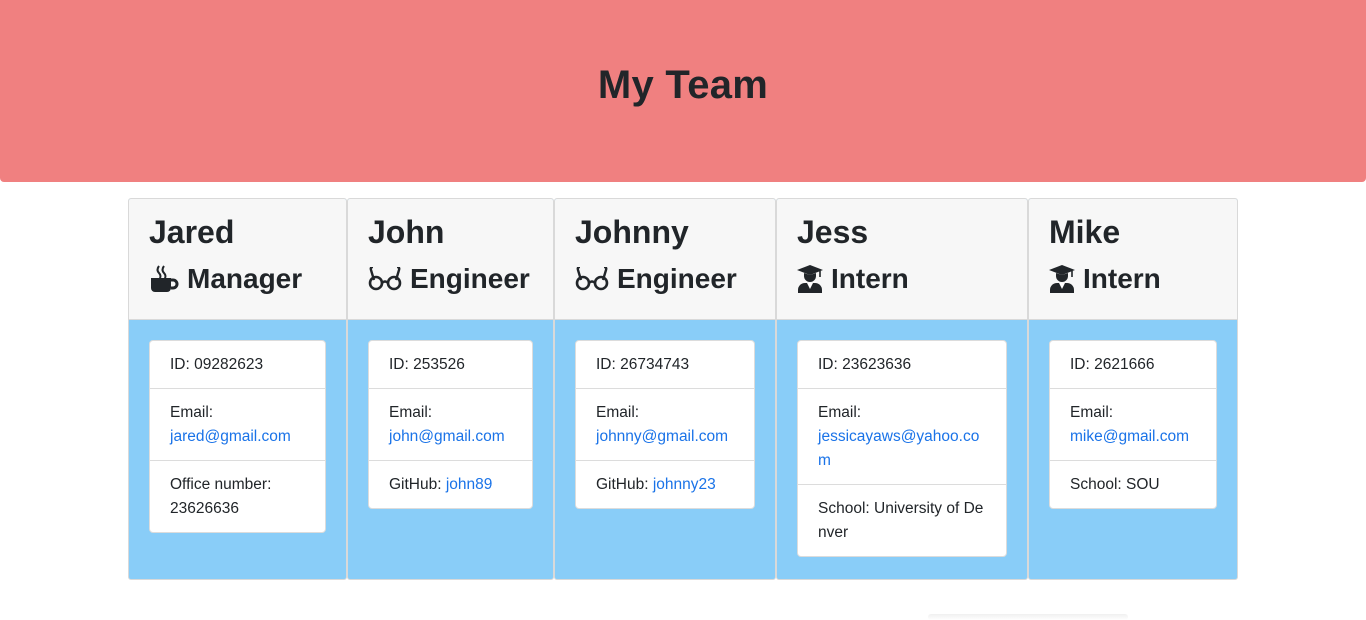 The height and width of the screenshot is (620, 1366). I want to click on page-title: My Team, so click(683, 84).